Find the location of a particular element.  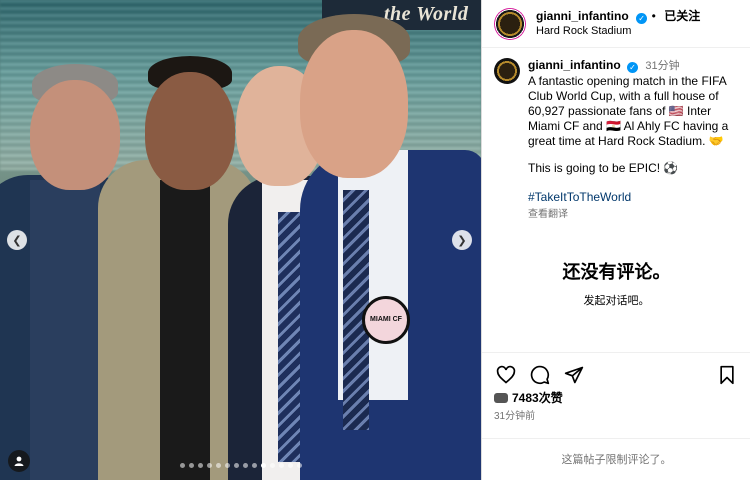

bookmark-icon is located at coordinates (727, 374).